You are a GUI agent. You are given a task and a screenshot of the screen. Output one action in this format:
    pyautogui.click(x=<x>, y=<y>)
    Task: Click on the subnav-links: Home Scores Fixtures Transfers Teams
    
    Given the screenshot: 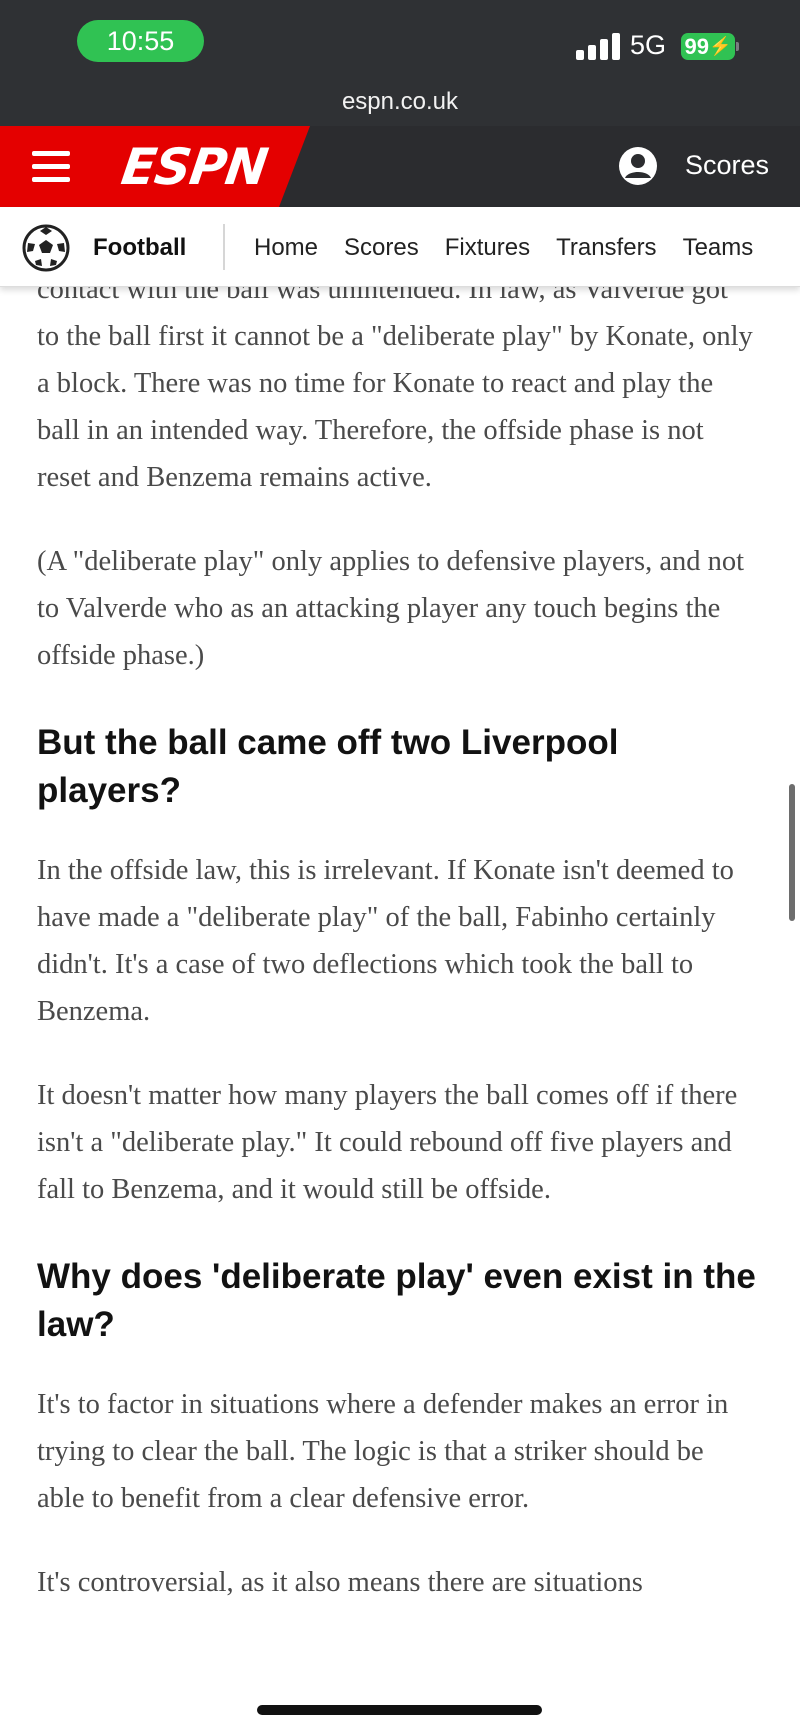 What is the action you would take?
    pyautogui.click(x=516, y=248)
    